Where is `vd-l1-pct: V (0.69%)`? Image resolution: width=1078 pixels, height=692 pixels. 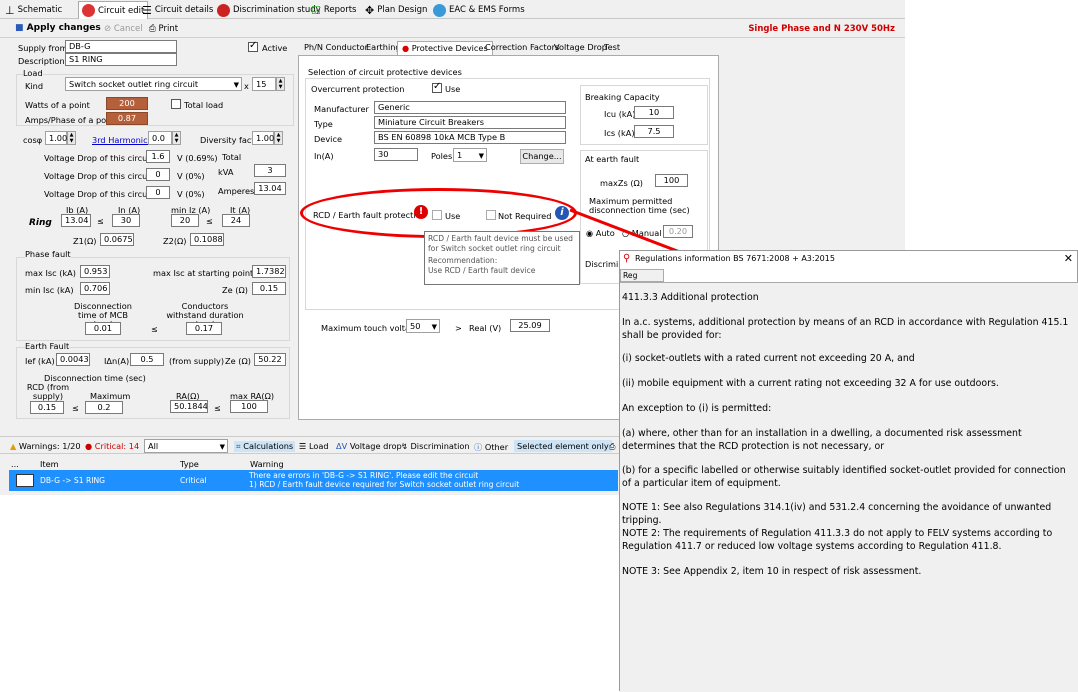
vd-l1-pct: V (0.69%) is located at coordinates (197, 158).